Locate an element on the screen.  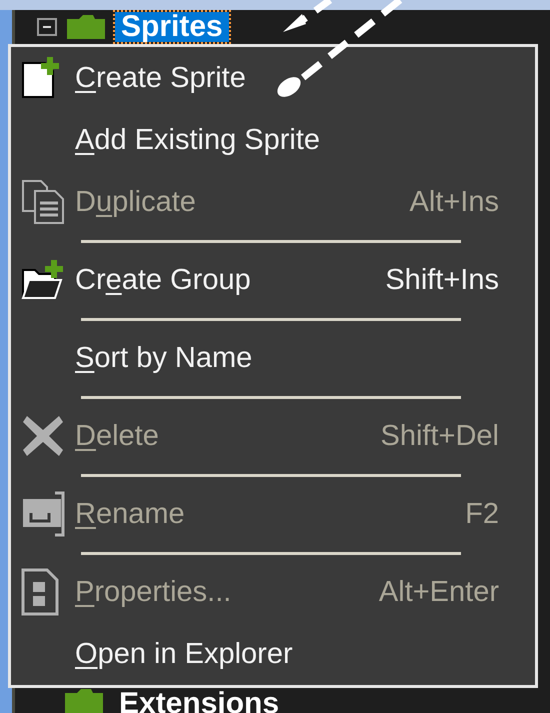
collapse-box is located at coordinates (47, 27).